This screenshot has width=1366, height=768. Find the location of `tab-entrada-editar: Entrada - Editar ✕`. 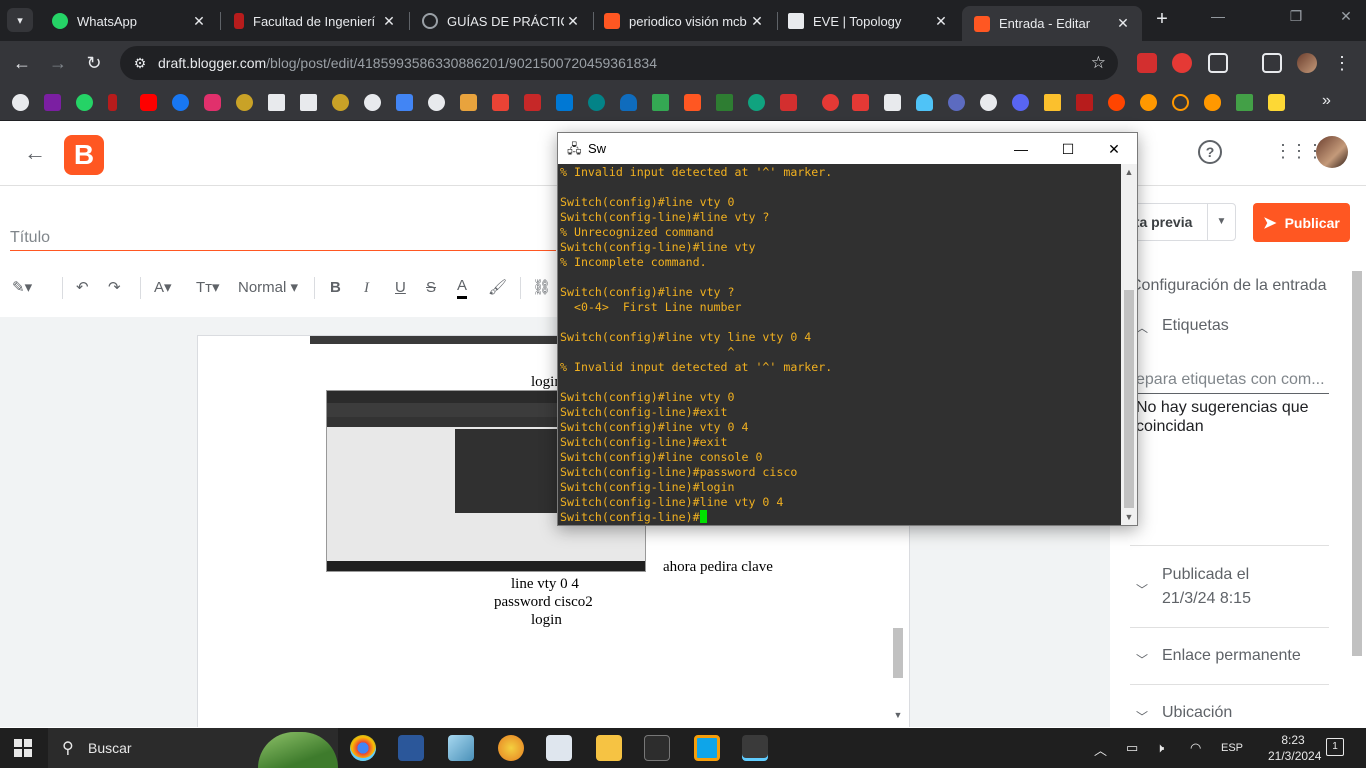

tab-entrada-editar: Entrada - Editar ✕ is located at coordinates (1052, 23).